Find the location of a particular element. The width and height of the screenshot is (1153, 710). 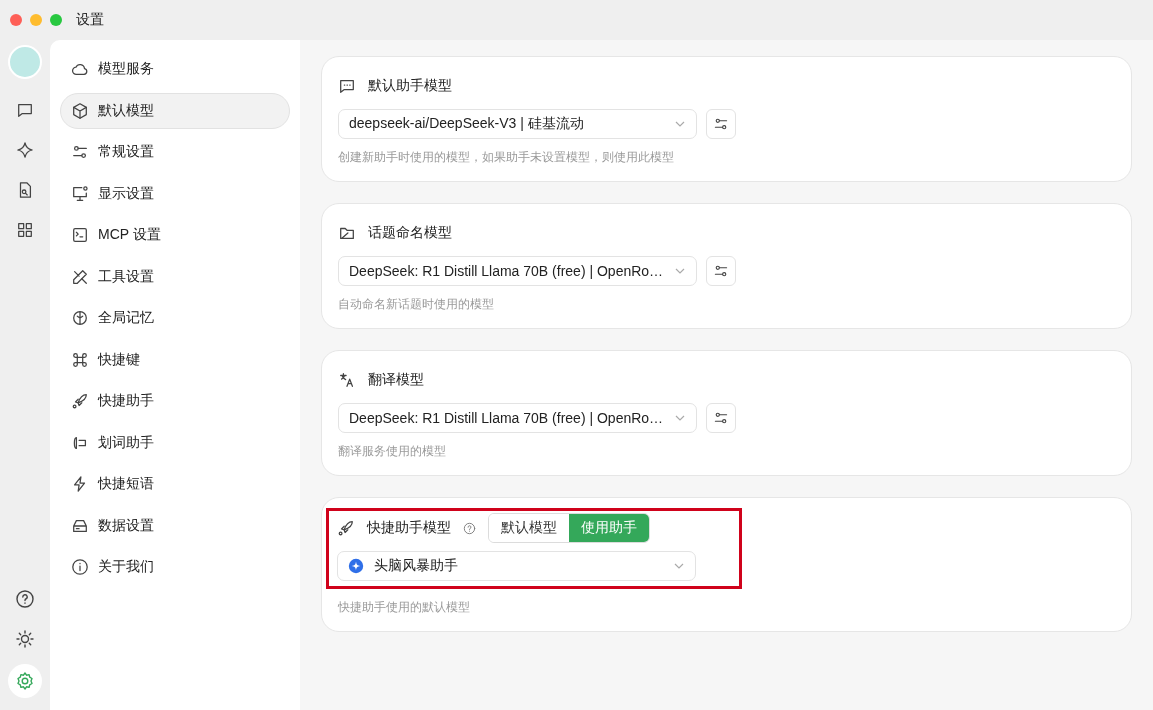

sidebar-item: 模型服务 is located at coordinates (175, 69).